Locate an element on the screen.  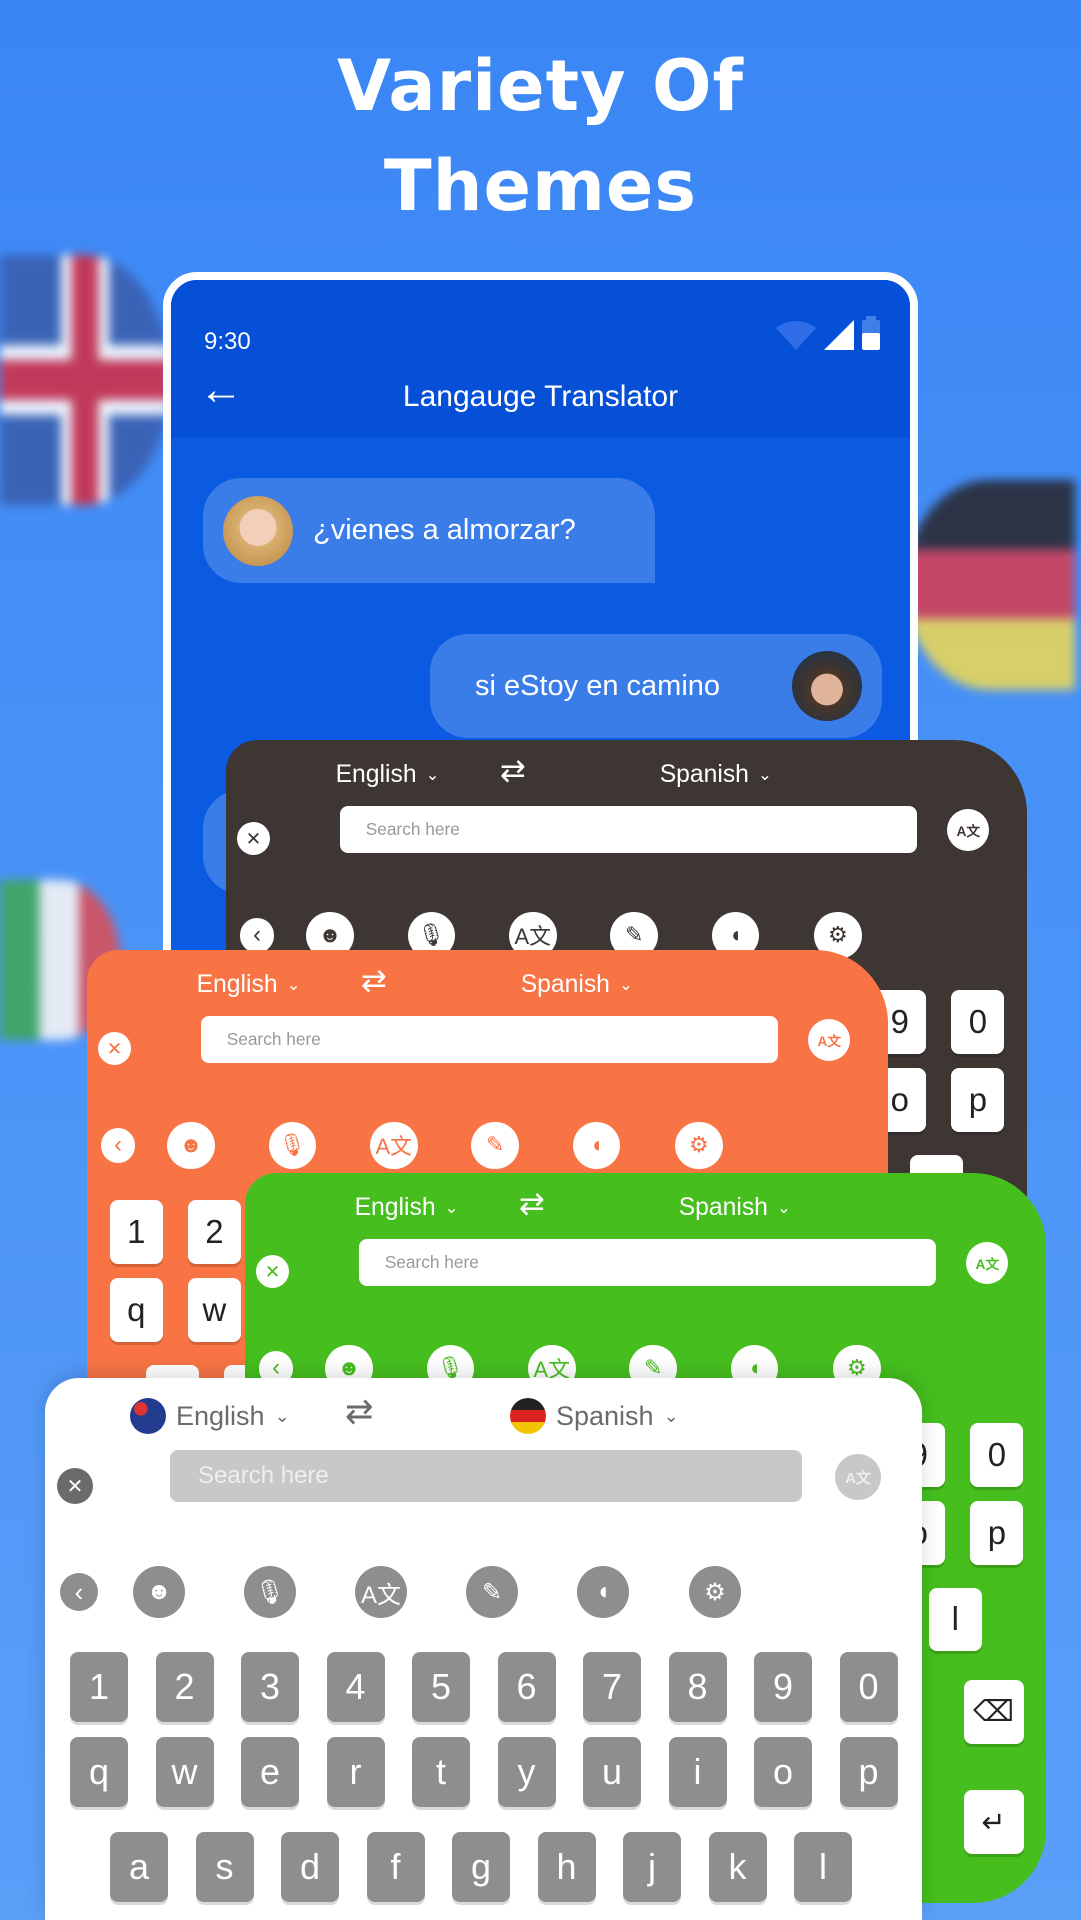
germany-flag-decoration is located at coordinates (990, 585).